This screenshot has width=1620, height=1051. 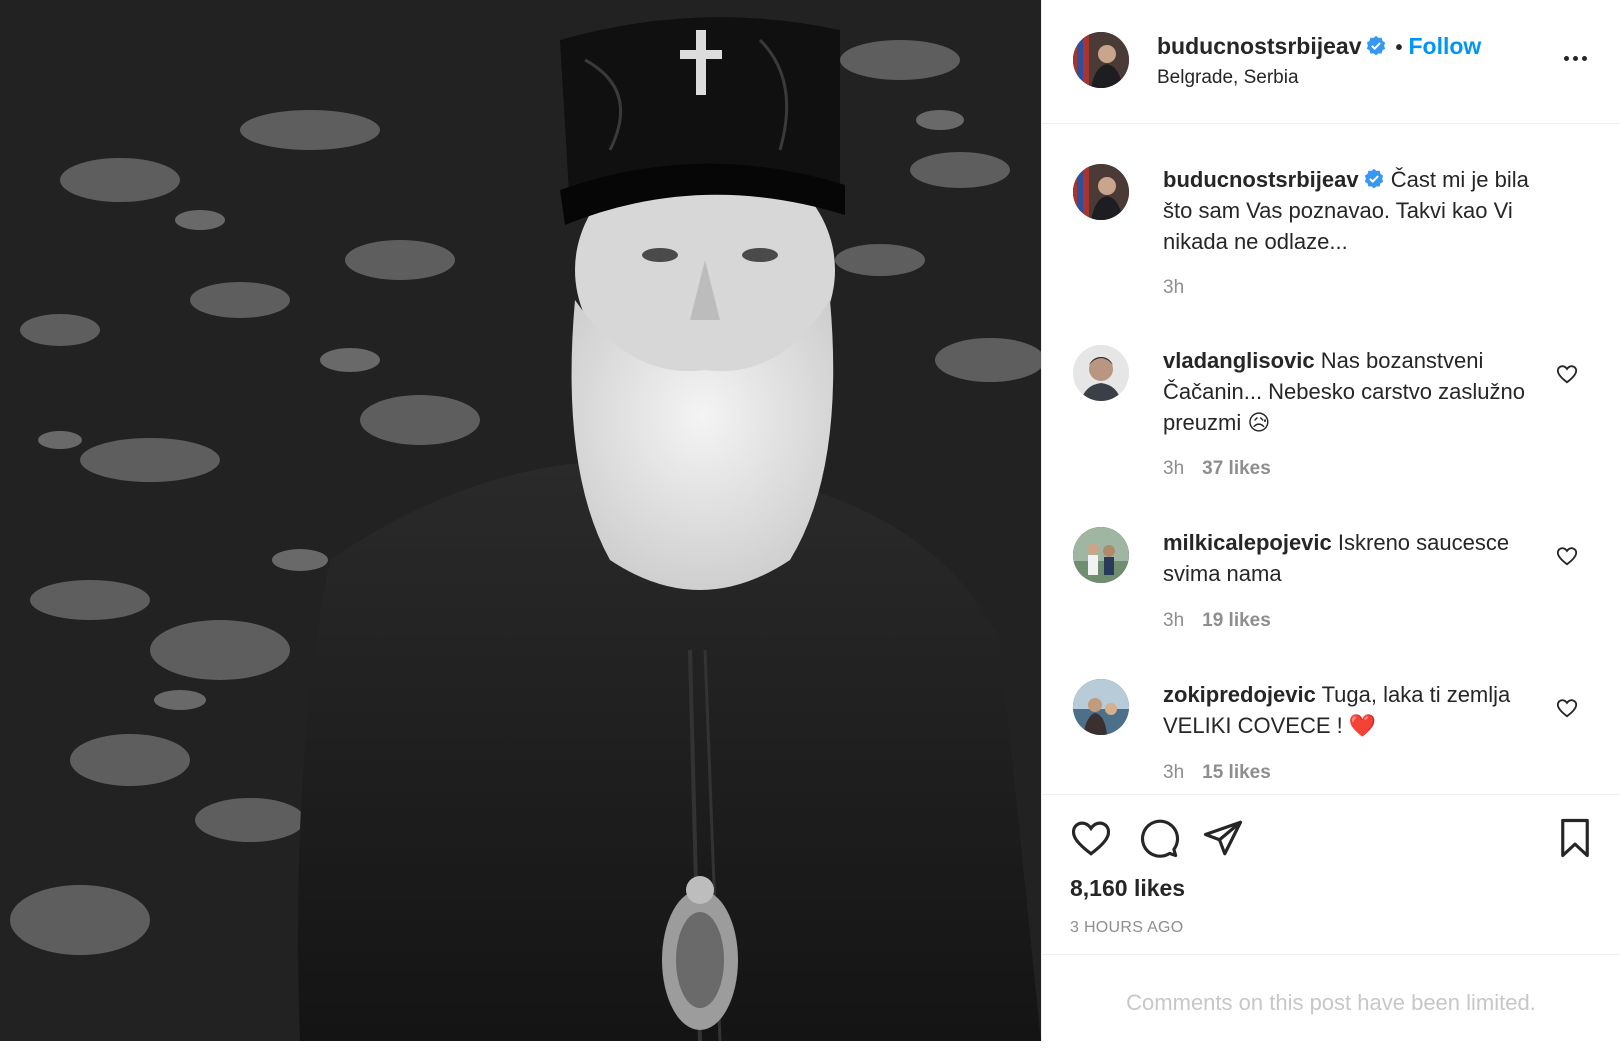 I want to click on author-username-row: buducnostsrbijeav • Follow, so click(x=1319, y=46).